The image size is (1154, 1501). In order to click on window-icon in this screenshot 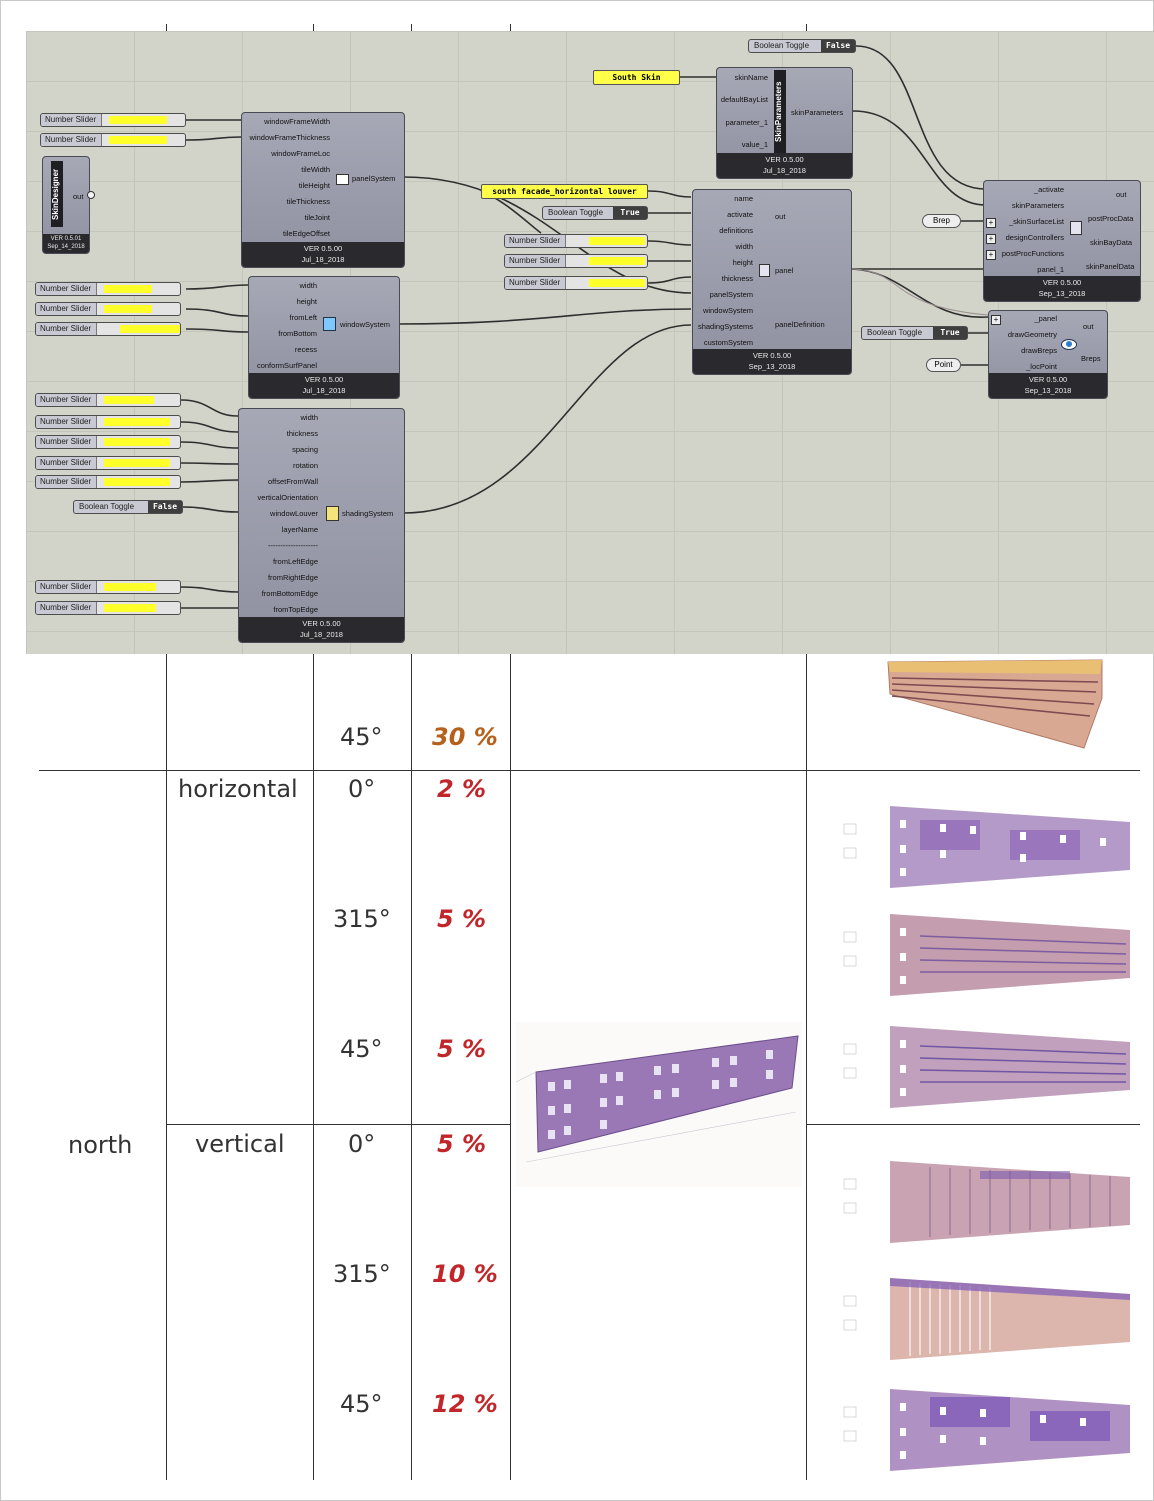, I will do `click(329, 324)`.